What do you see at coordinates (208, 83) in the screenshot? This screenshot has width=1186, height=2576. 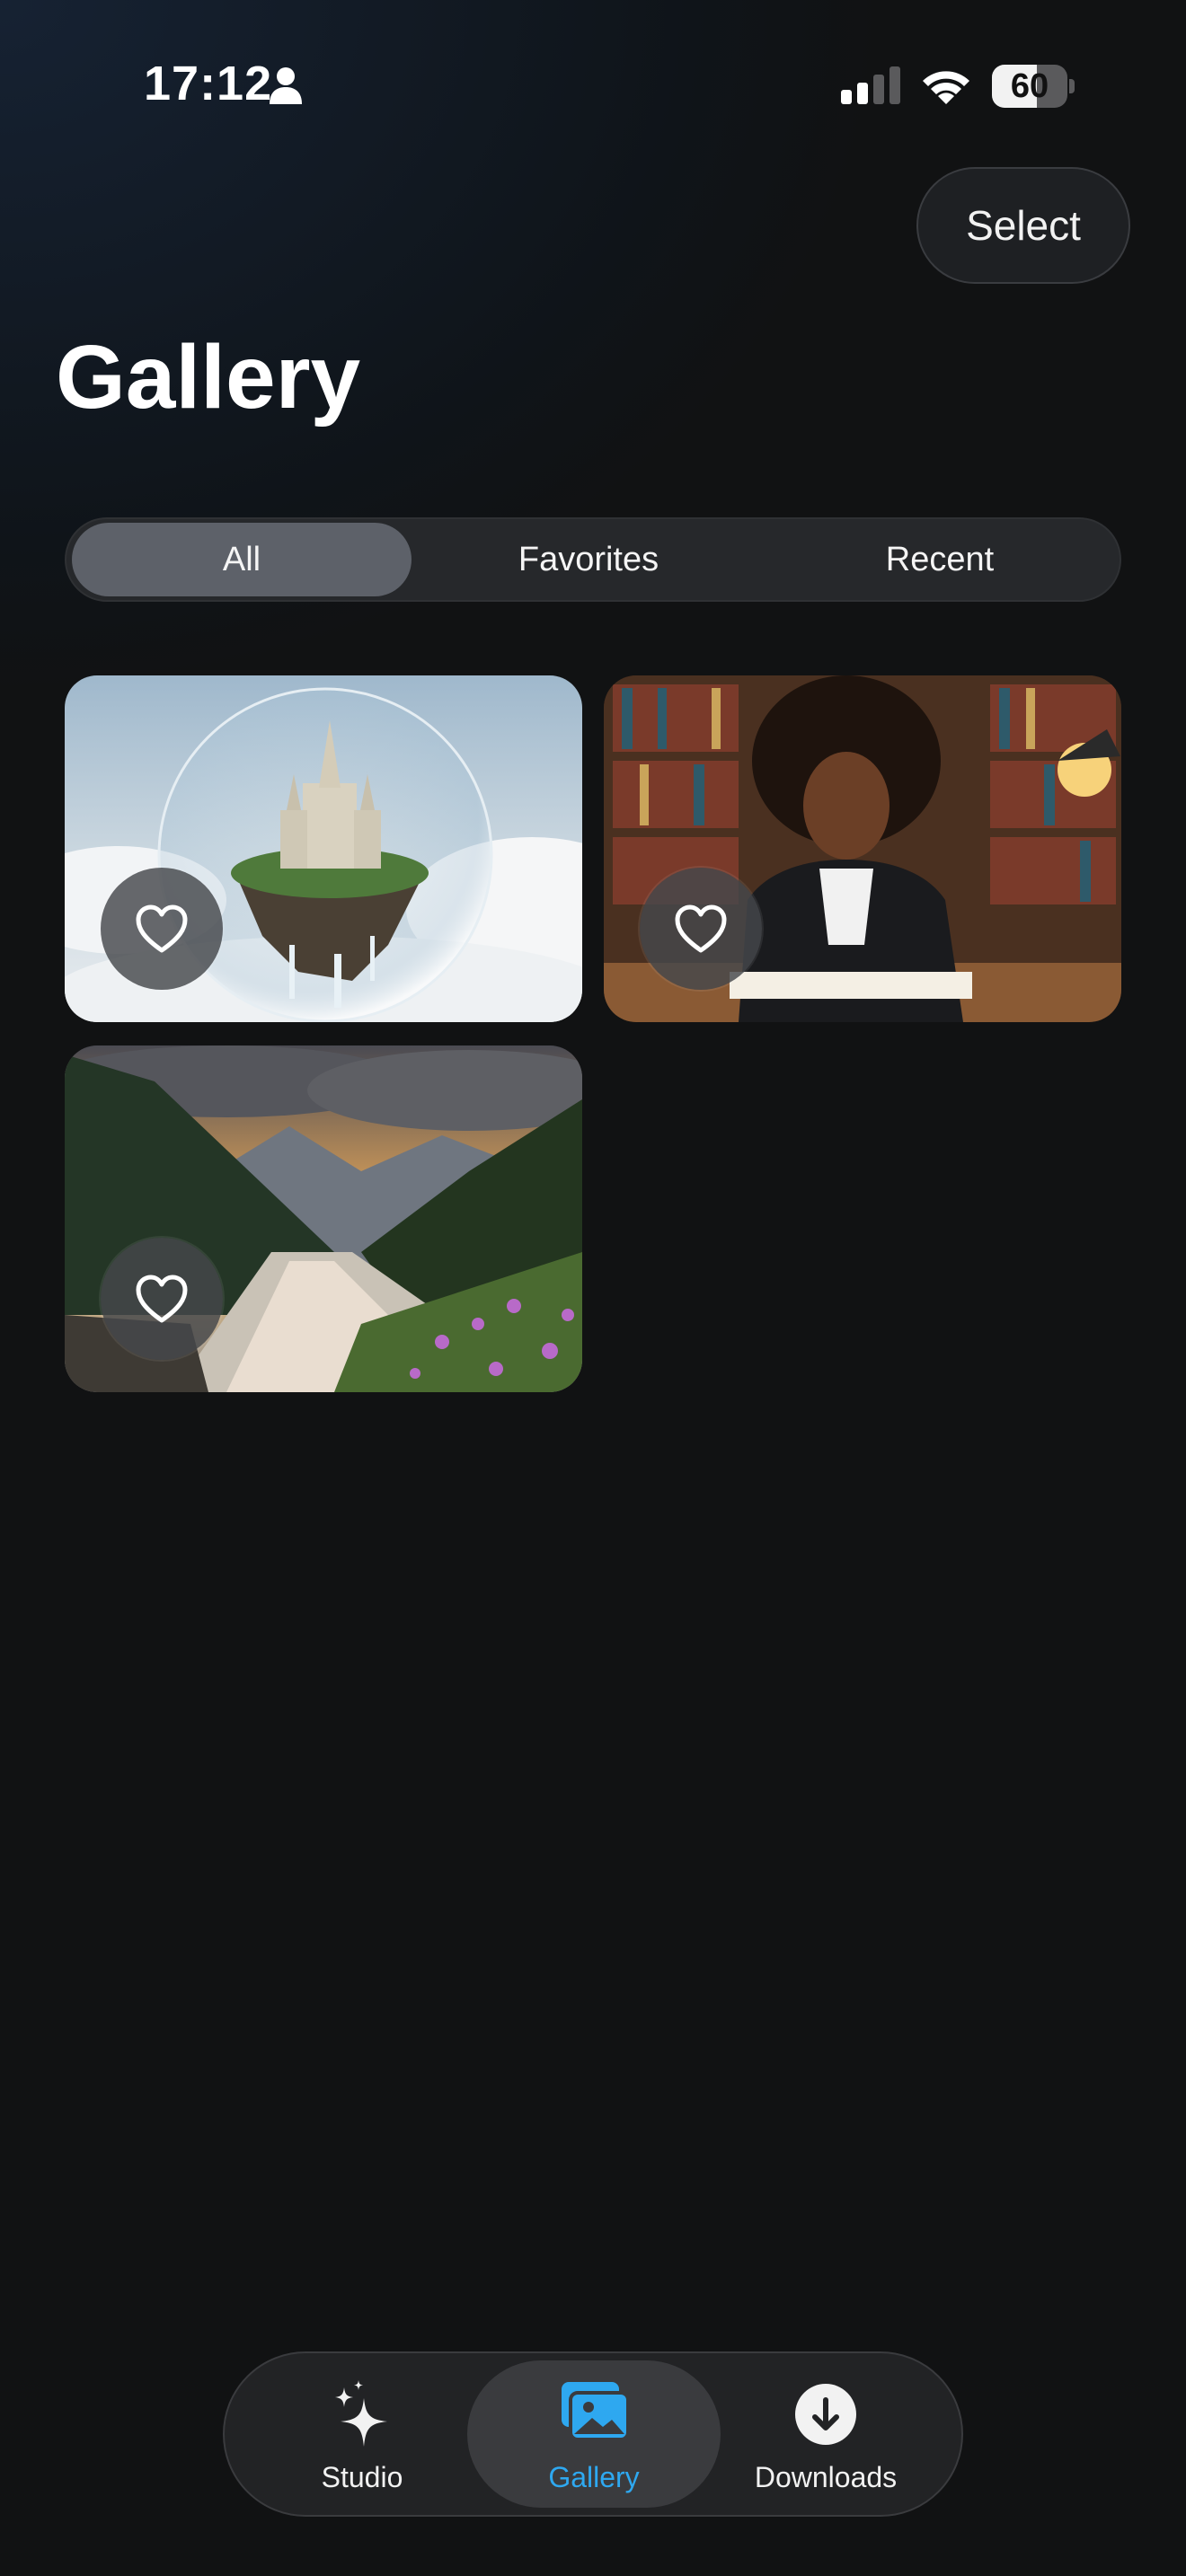 I see `status-time: 17:12` at bounding box center [208, 83].